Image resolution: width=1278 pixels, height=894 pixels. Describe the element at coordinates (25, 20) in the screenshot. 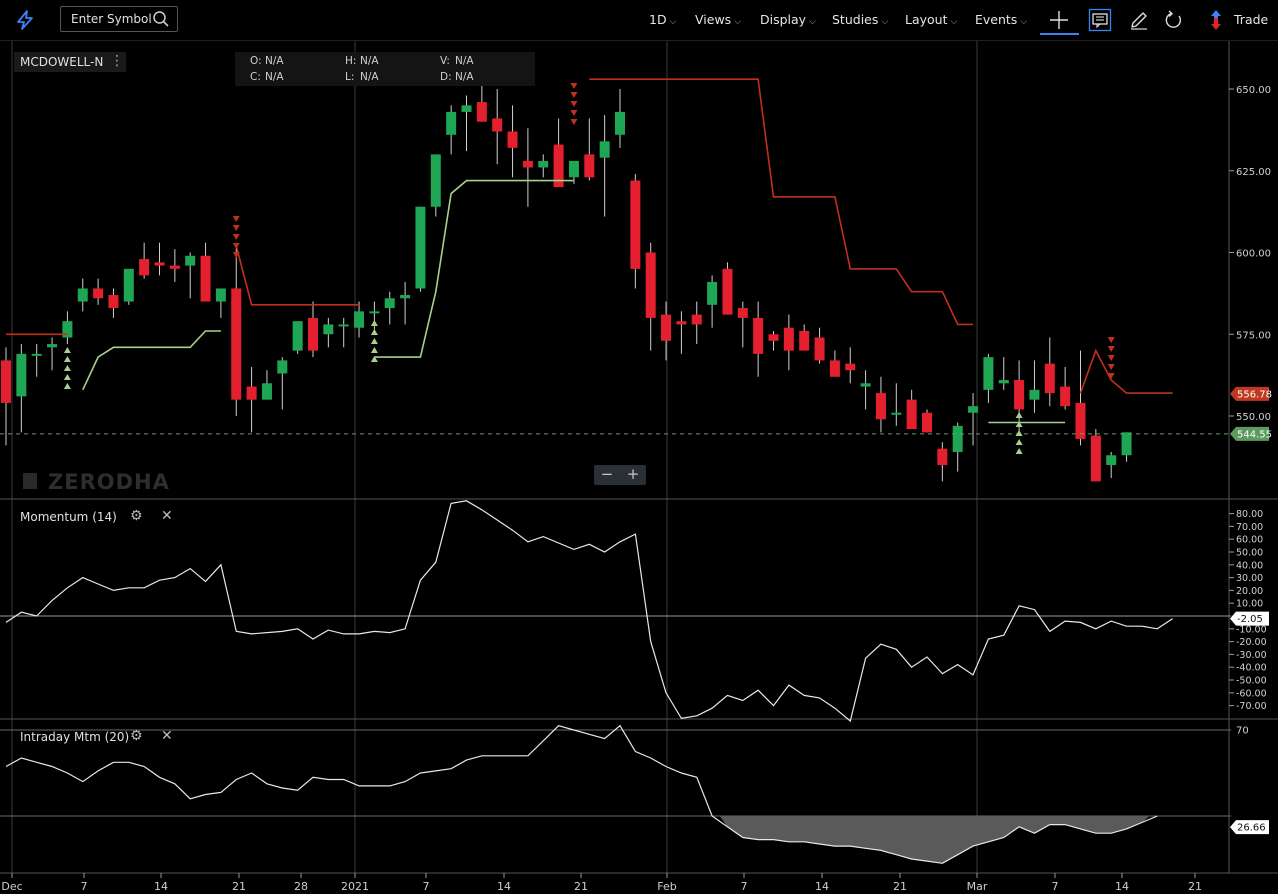

I see `lightning-logo-icon` at that location.